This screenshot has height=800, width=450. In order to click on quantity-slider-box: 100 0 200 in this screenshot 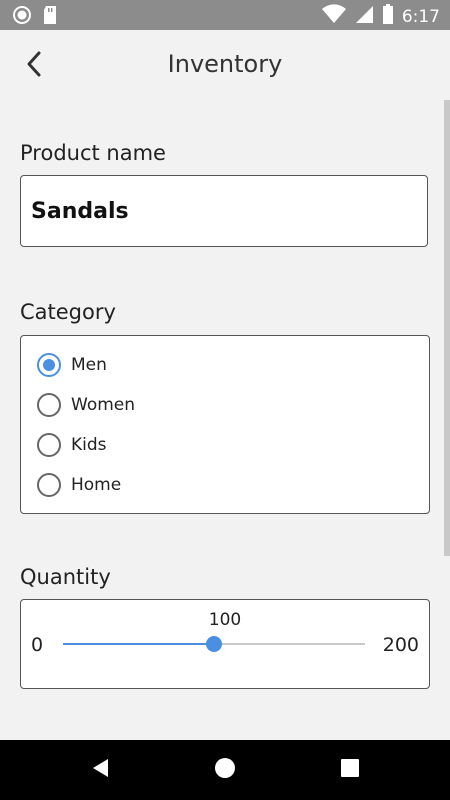, I will do `click(225, 644)`.